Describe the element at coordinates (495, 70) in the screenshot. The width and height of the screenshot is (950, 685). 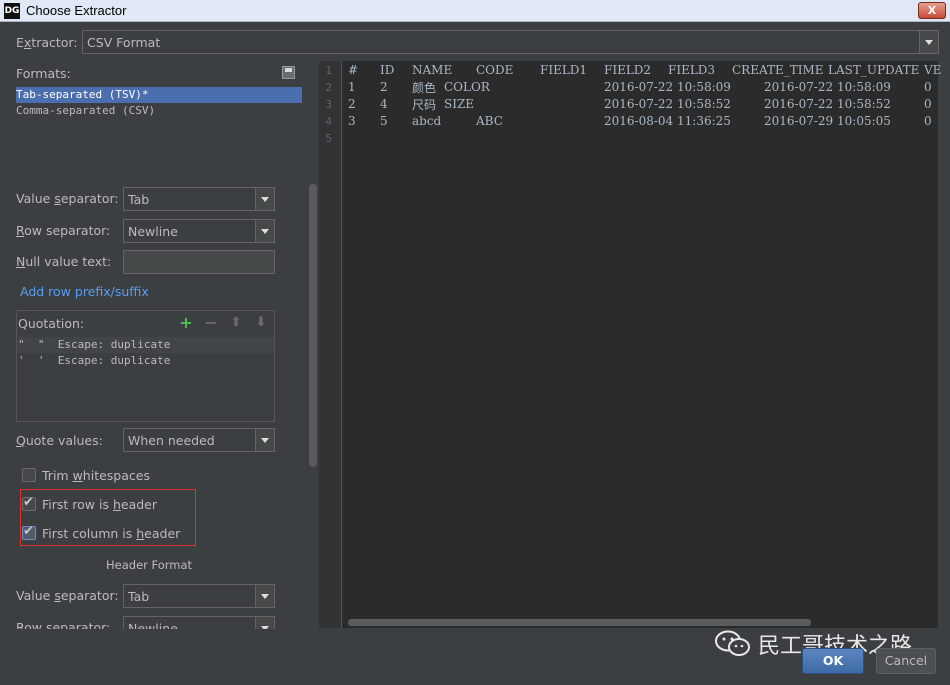
I see `preview-cell: CODE` at that location.